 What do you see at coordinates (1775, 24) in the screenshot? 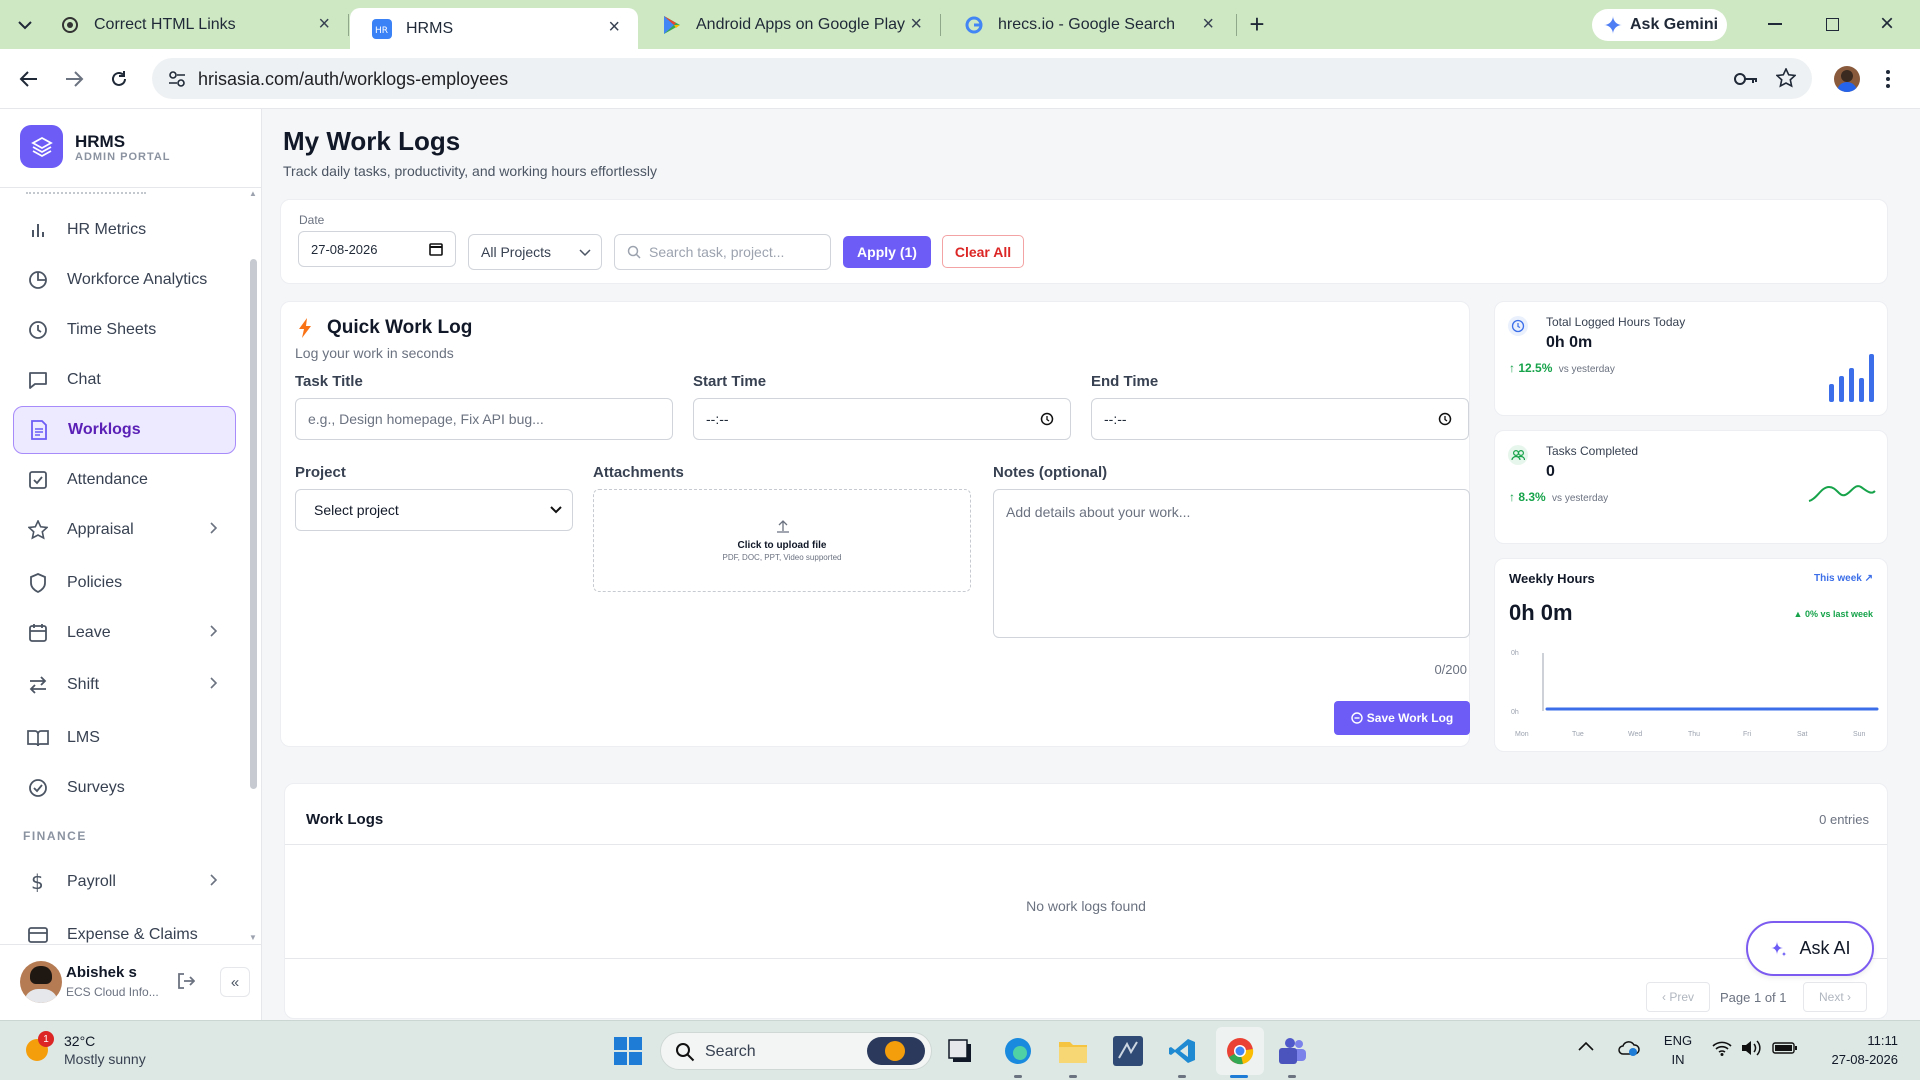
I see `minimize-window-button` at bounding box center [1775, 24].